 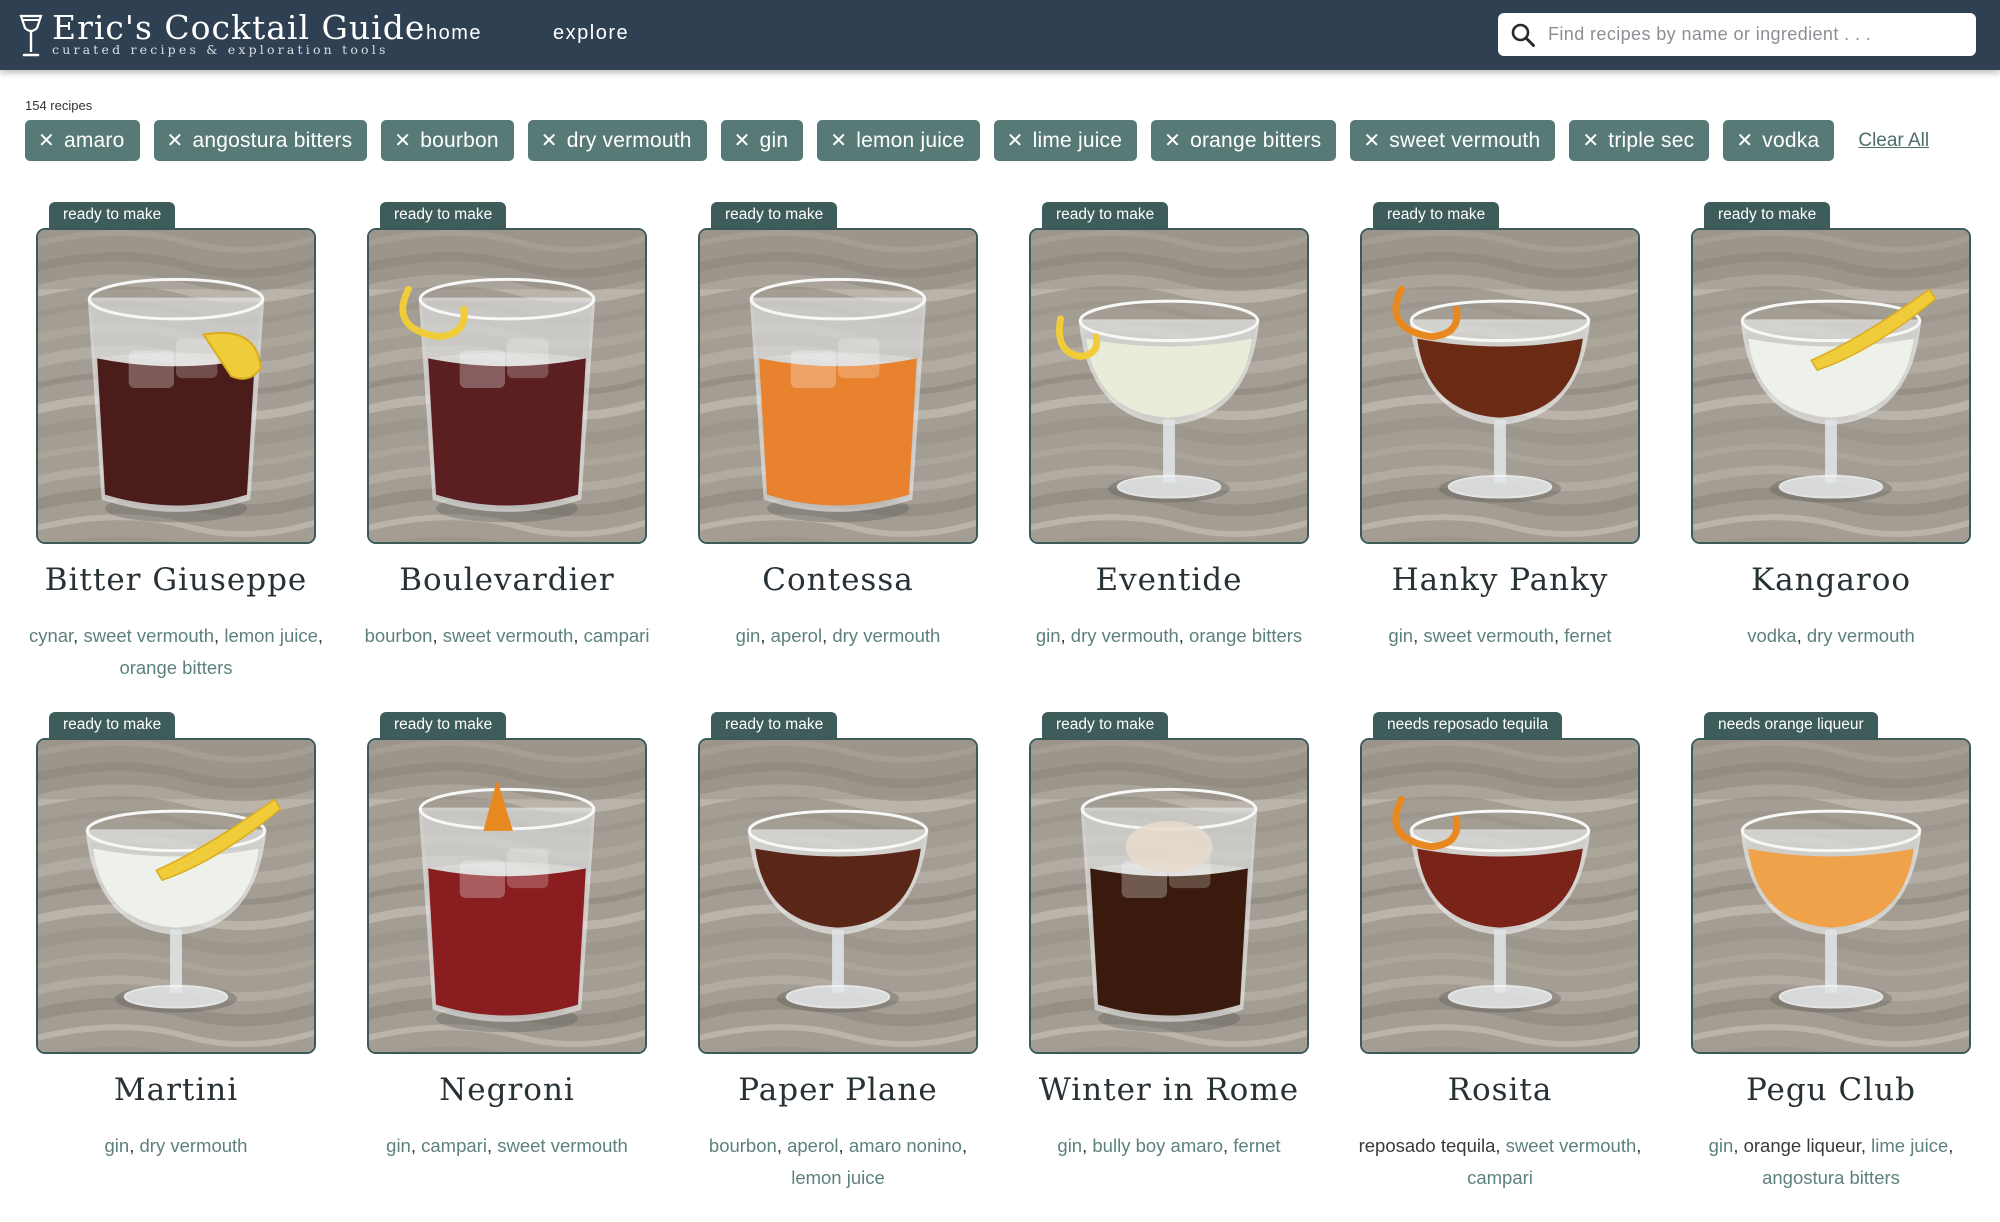 I want to click on recipe-name: Eventide, so click(x=1169, y=580).